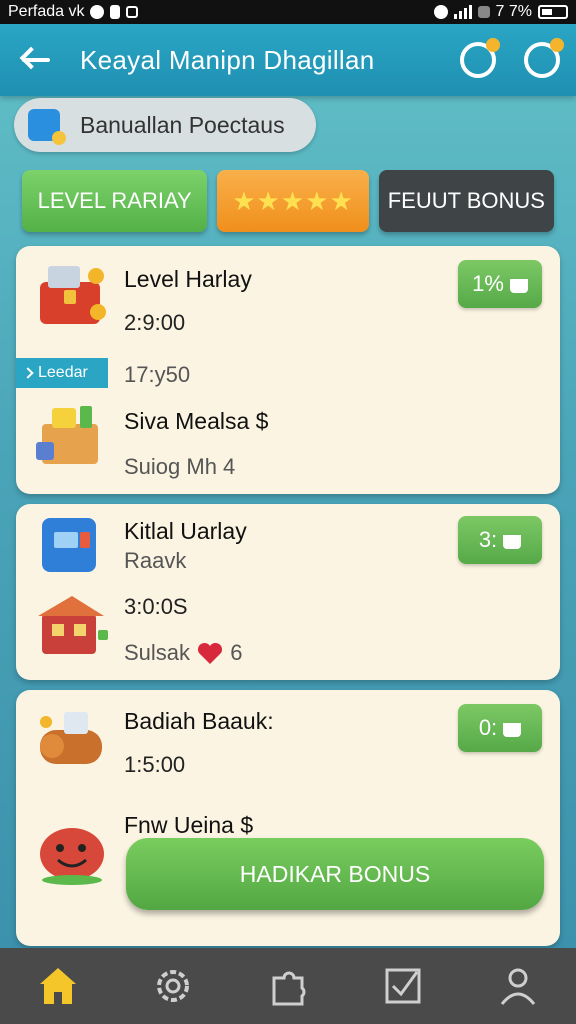 The width and height of the screenshot is (576, 1024). Describe the element at coordinates (157, 374) in the screenshot. I see `card-sub-time: 17:y50` at that location.